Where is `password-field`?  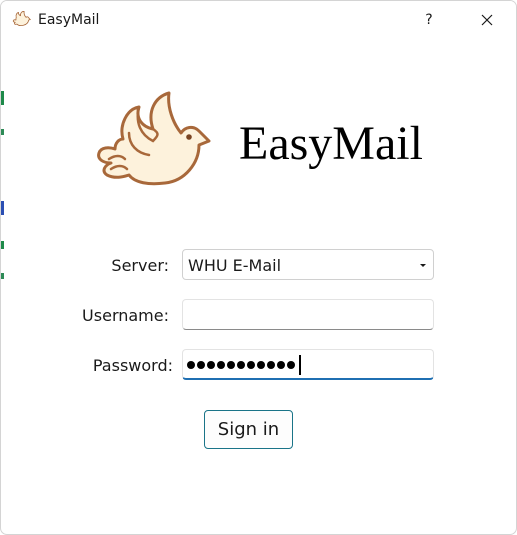
password-field is located at coordinates (308, 364).